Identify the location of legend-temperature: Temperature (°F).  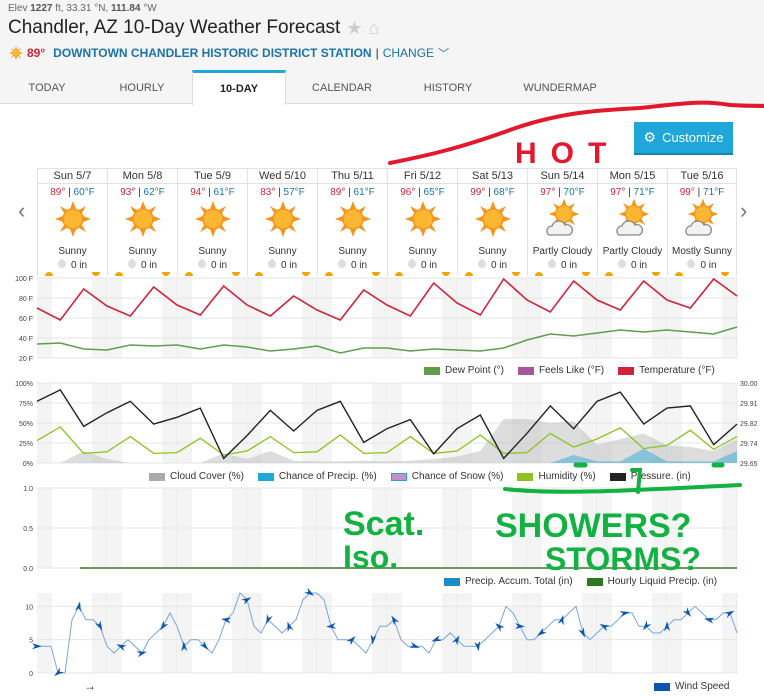
(666, 370).